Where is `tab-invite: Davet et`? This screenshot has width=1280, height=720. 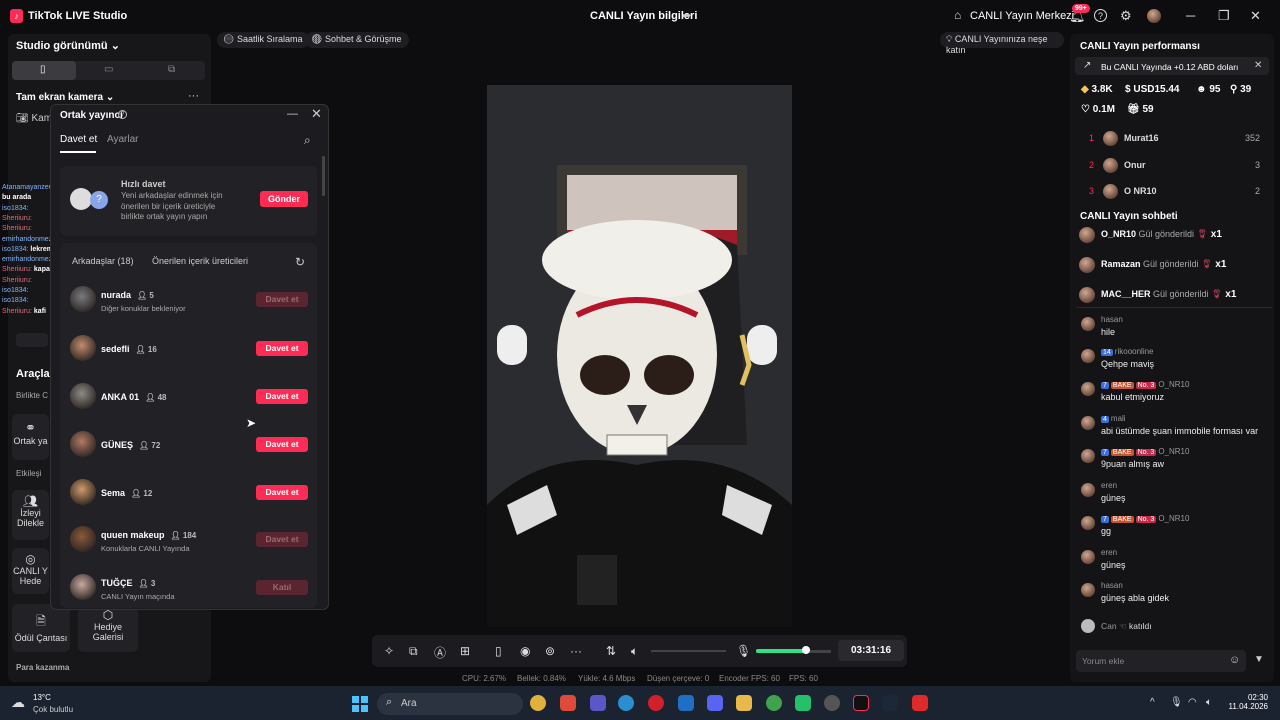
tab-invite: Davet et is located at coordinates (78, 139).